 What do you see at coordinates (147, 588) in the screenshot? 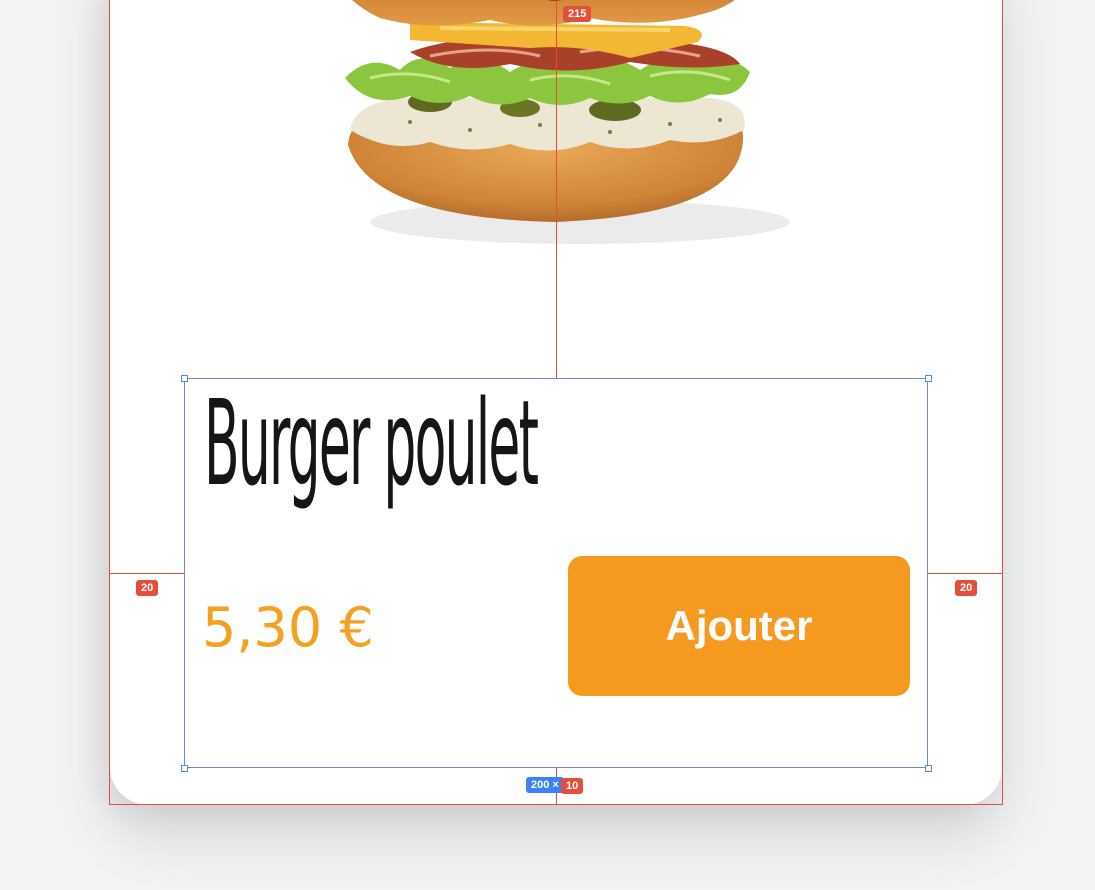
I see `left-margin-badge: 20` at bounding box center [147, 588].